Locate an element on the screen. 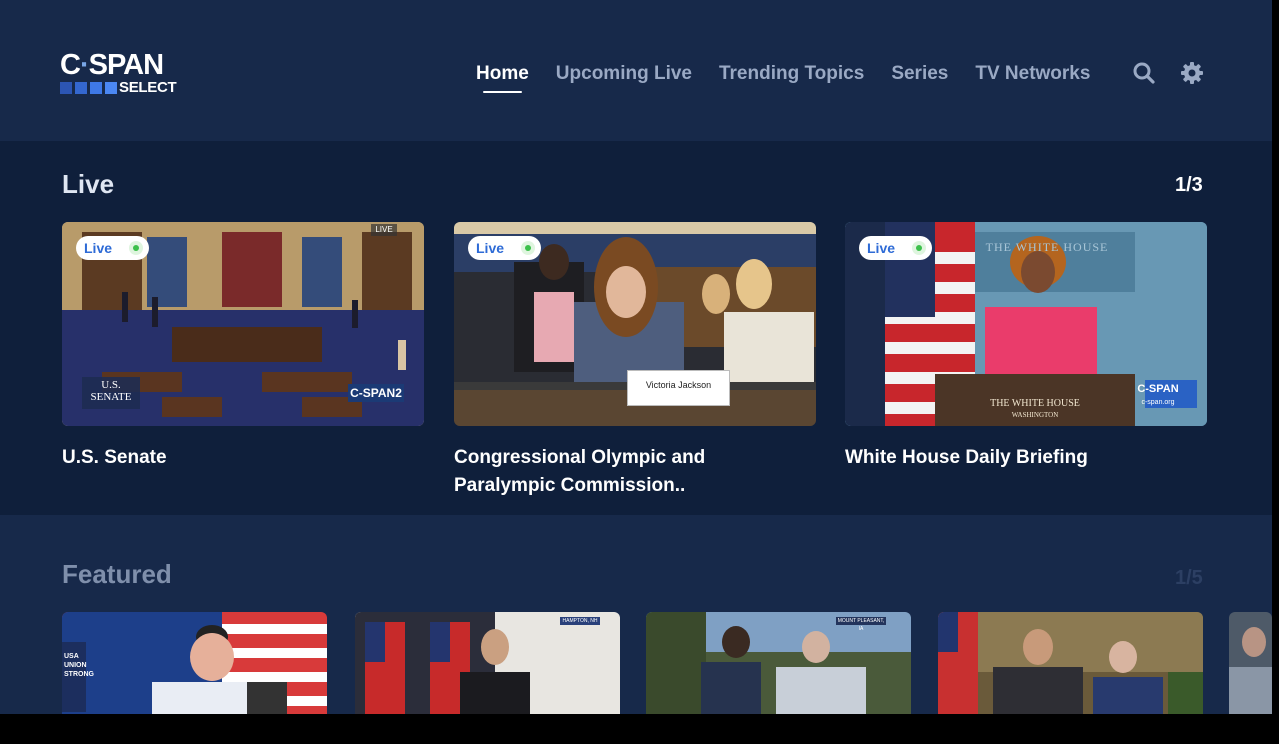  bottom-edge-strip is located at coordinates (639, 729).